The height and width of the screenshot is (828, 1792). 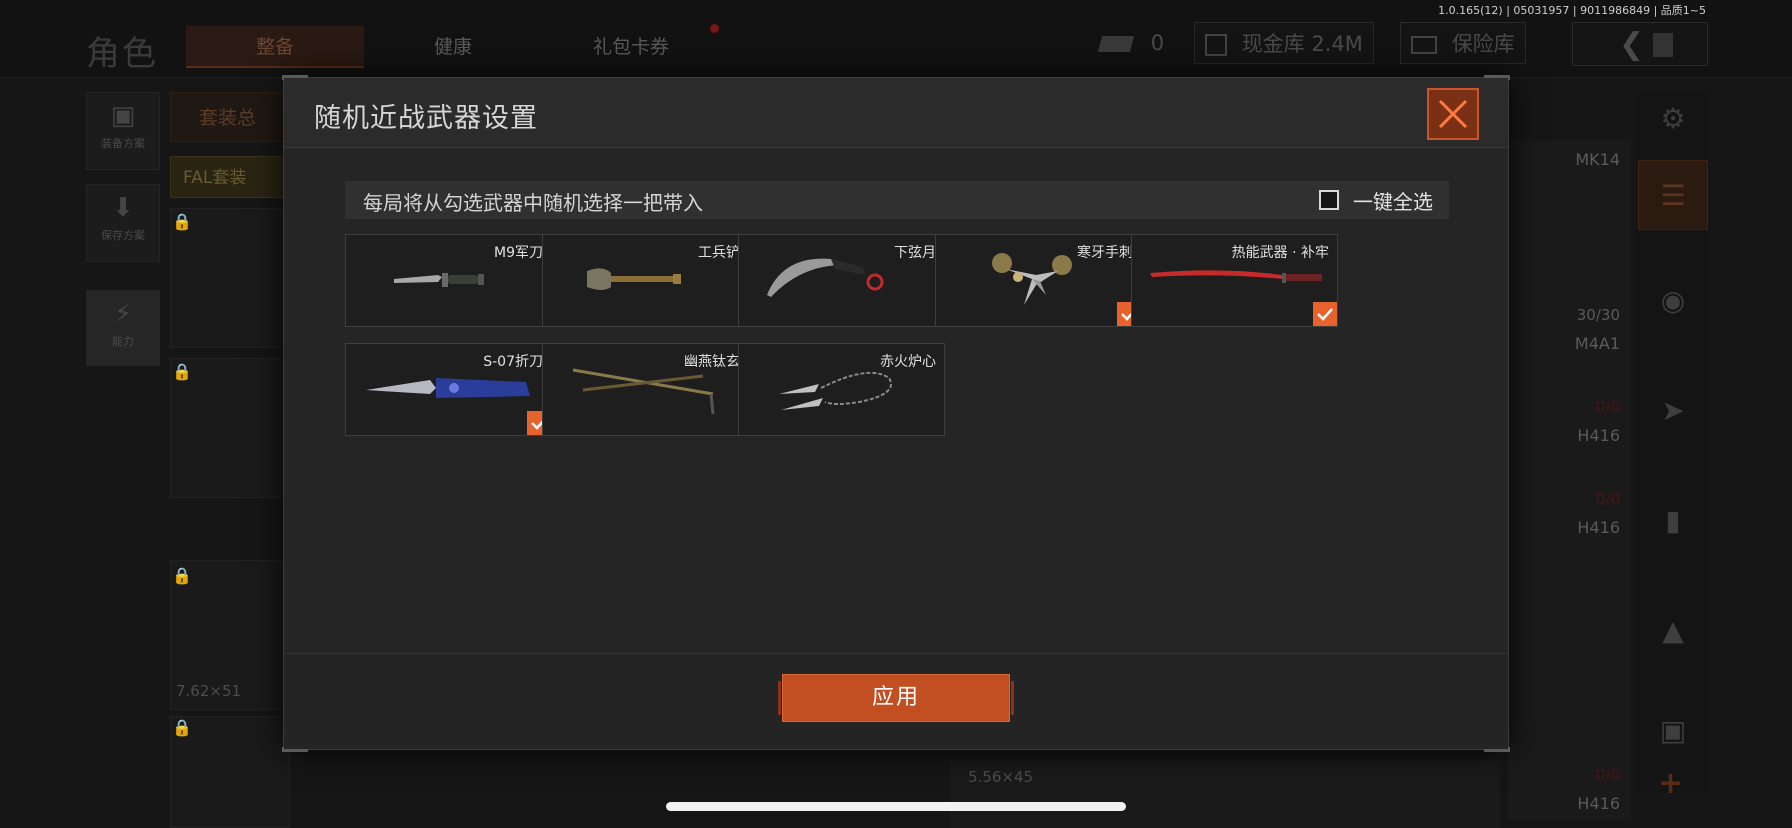 I want to click on save-plan-button: ⬇ 保存方案, so click(x=123, y=223).